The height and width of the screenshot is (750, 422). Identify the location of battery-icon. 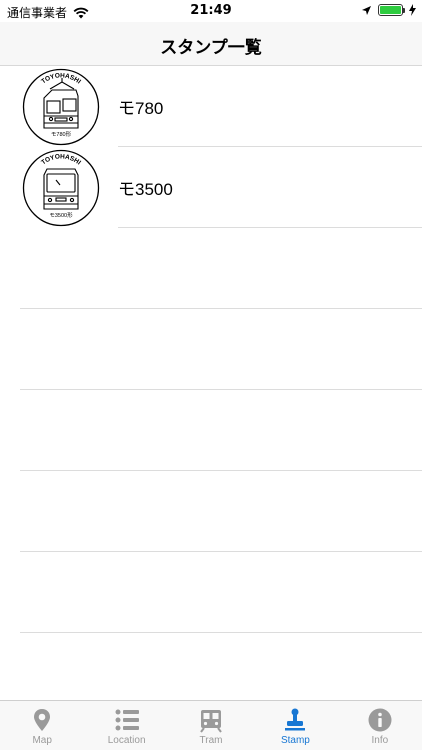
(391, 10).